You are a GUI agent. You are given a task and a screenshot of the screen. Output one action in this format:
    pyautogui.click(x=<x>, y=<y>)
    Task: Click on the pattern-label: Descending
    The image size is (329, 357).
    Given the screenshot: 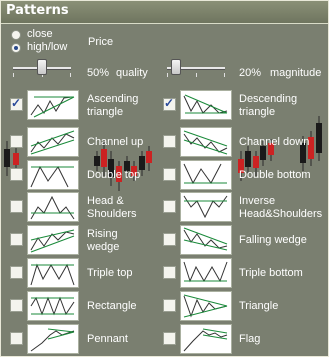 What is the action you would take?
    pyautogui.click(x=268, y=99)
    